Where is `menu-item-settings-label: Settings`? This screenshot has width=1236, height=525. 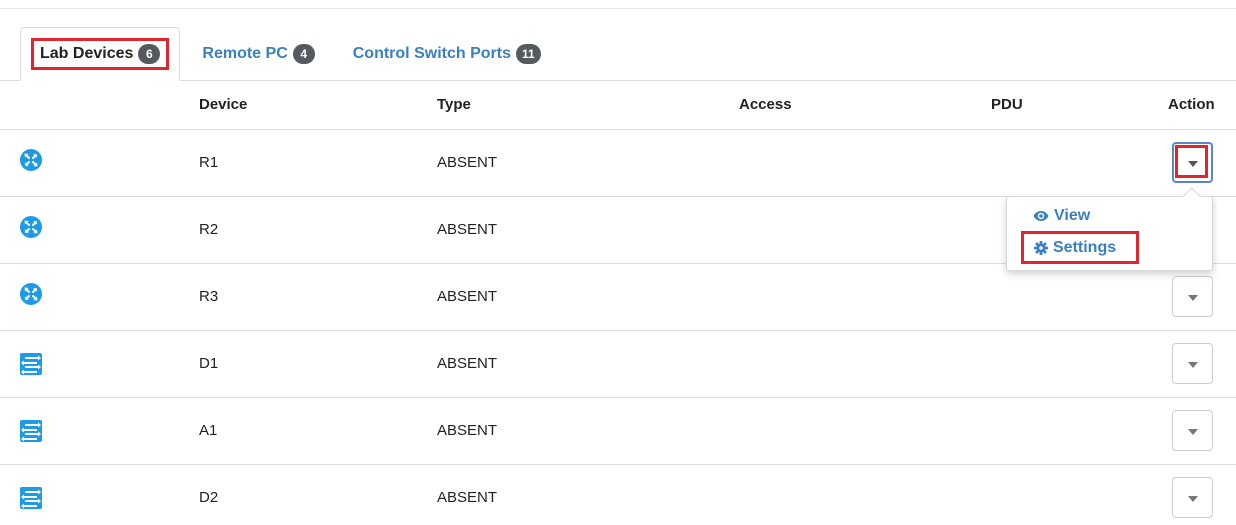 menu-item-settings-label: Settings is located at coordinates (1085, 247).